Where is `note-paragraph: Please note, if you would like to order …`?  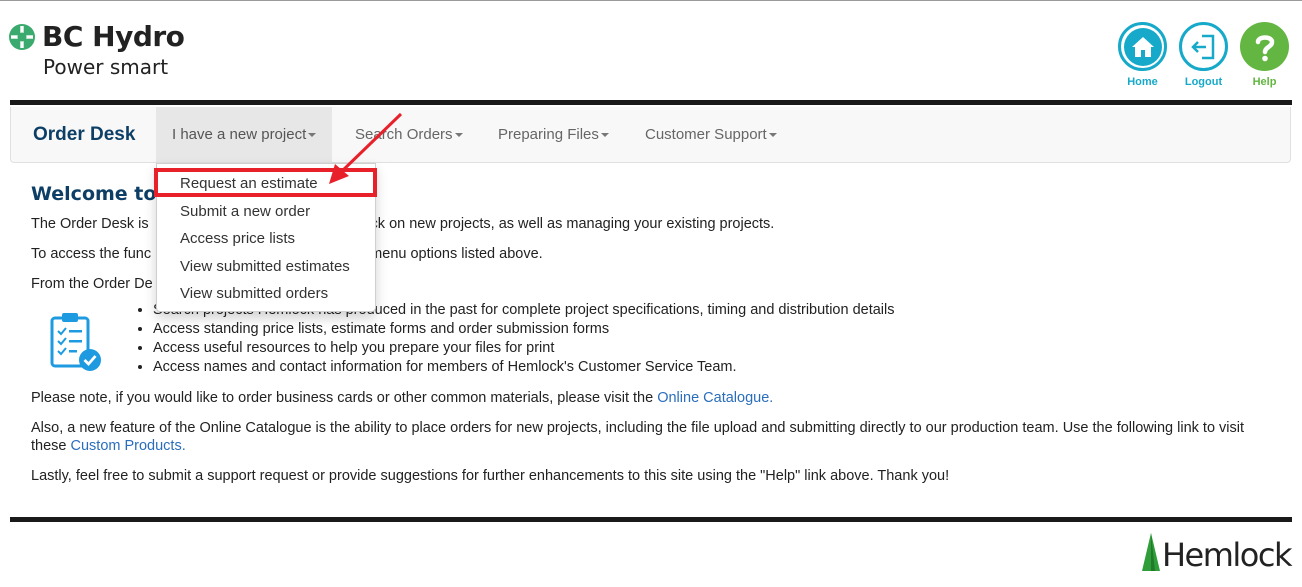 note-paragraph: Please note, if you would like to order … is located at coordinates (651, 398).